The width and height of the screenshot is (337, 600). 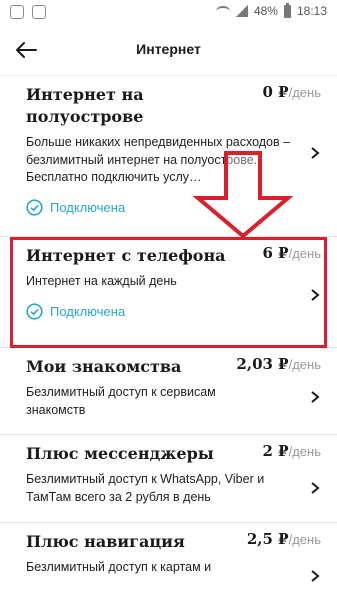 I want to click on notification-icons, so click(x=28, y=12).